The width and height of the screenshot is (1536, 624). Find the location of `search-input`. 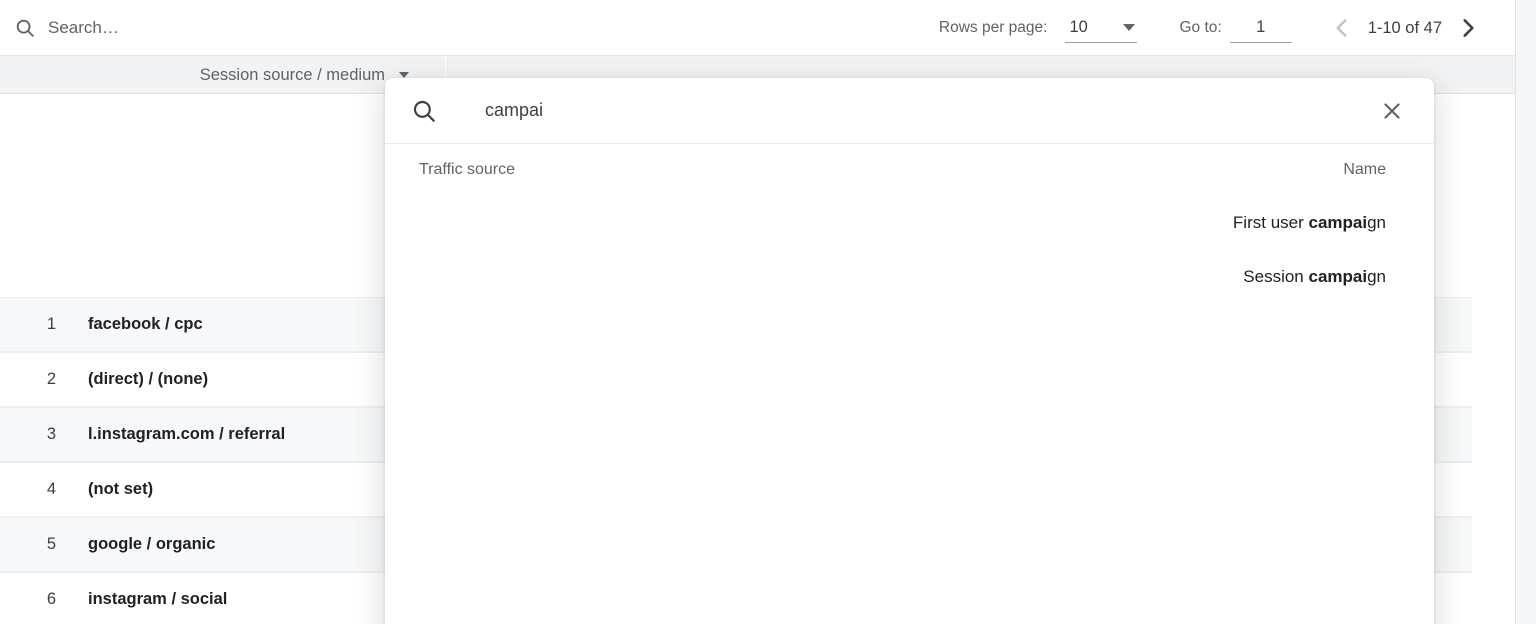

search-input is located at coordinates (198, 28).